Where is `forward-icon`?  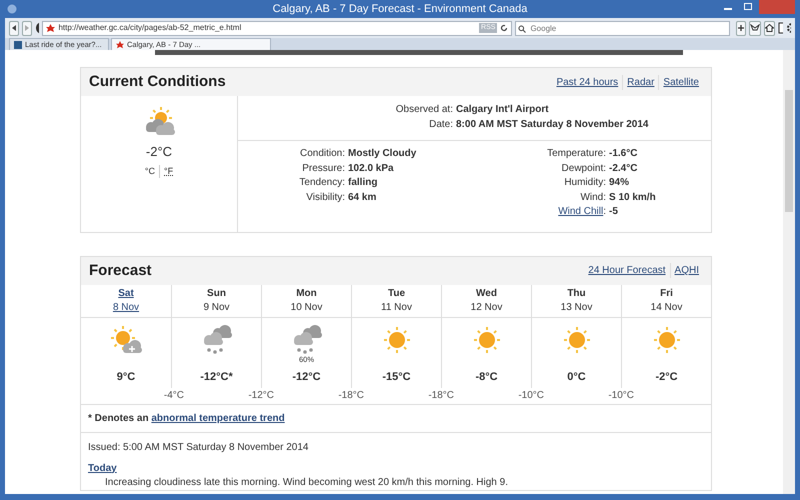 forward-icon is located at coordinates (27, 28).